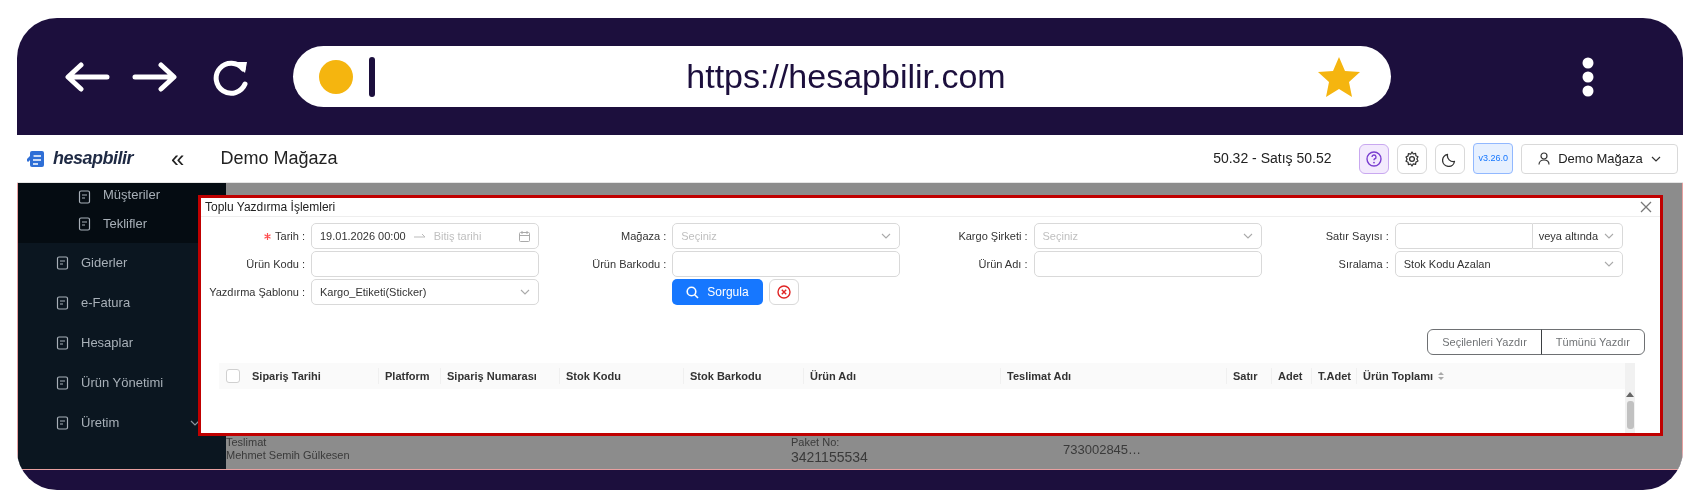  I want to click on sidebar-item: Hesaplar, so click(122, 343).